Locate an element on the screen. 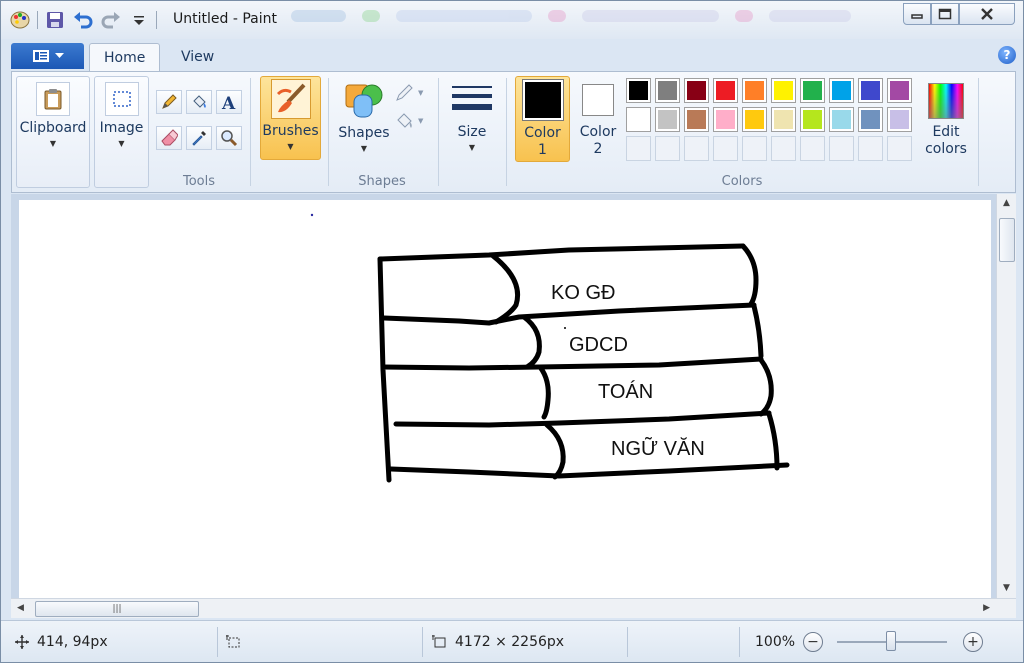  maximize-button is located at coordinates (945, 14).